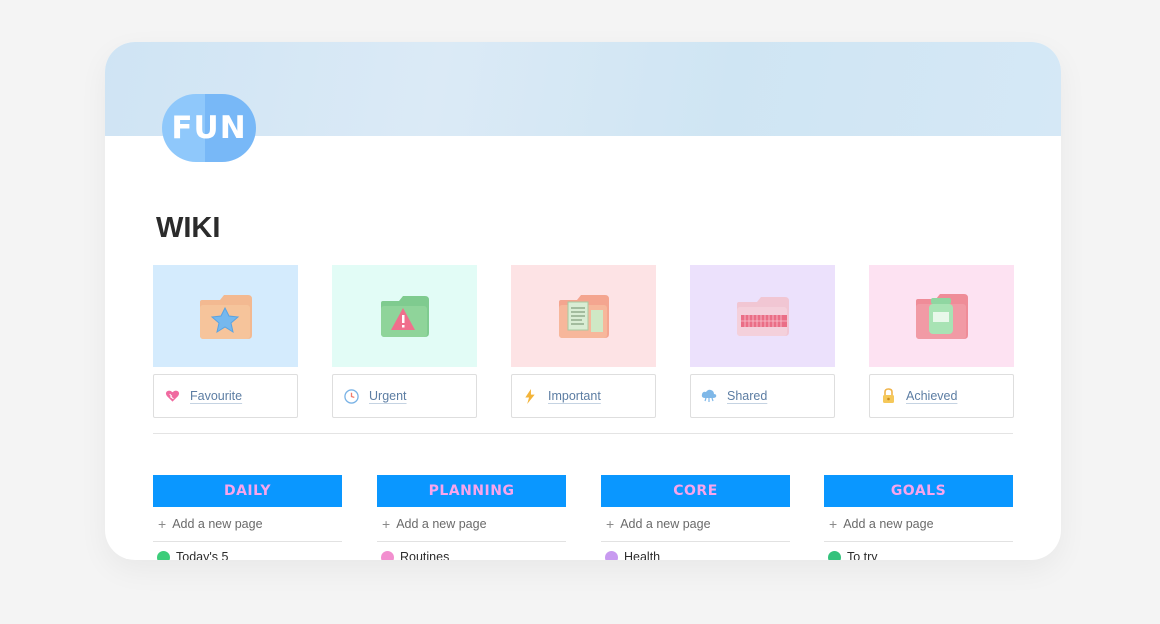 The image size is (1160, 624). I want to click on document-folder-icon, so click(583, 316).